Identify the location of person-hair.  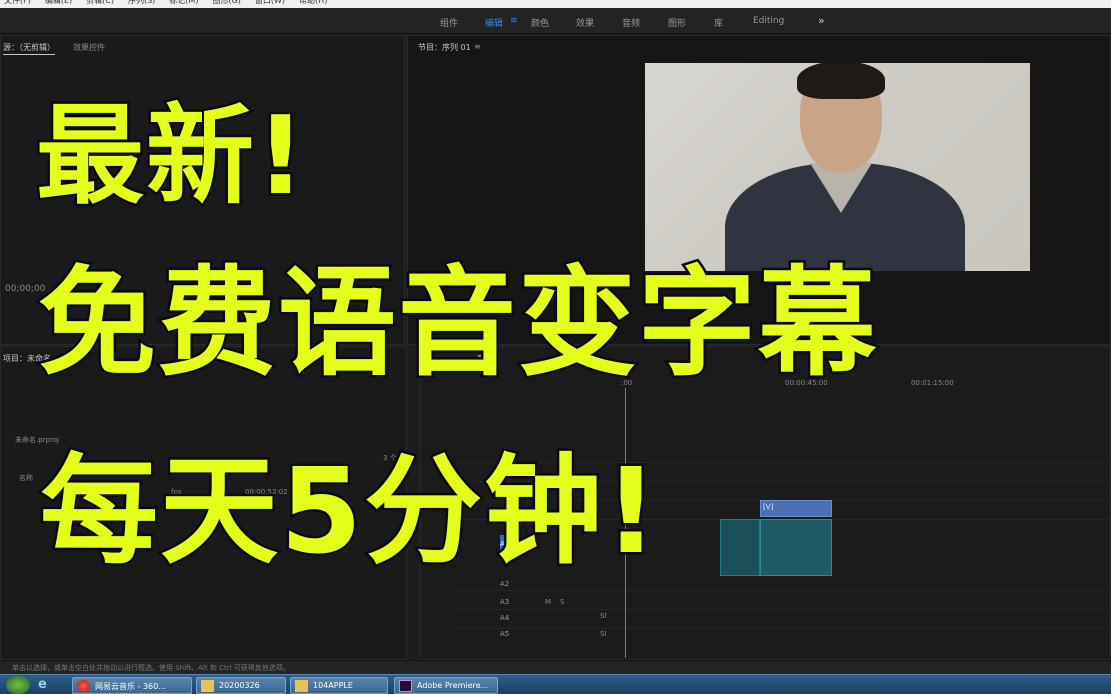
(841, 81).